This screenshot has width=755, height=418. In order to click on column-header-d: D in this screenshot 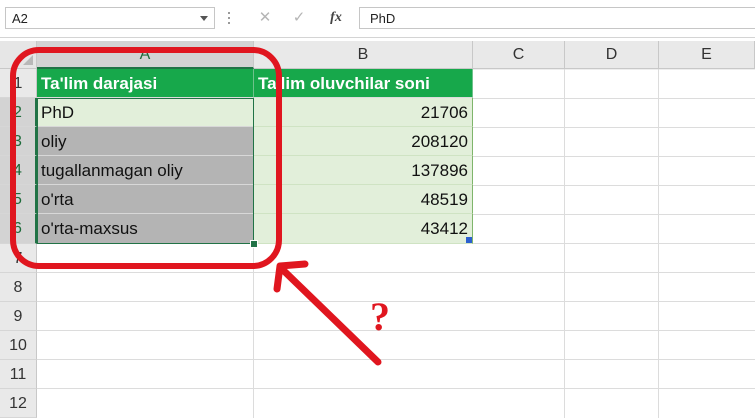, I will do `click(612, 55)`.